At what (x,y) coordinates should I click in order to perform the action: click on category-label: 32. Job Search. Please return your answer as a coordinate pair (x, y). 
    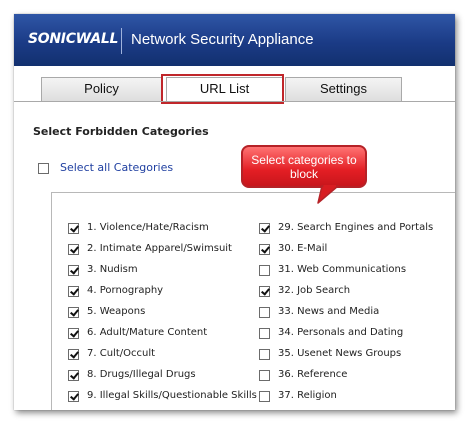
    Looking at the image, I should click on (314, 290).